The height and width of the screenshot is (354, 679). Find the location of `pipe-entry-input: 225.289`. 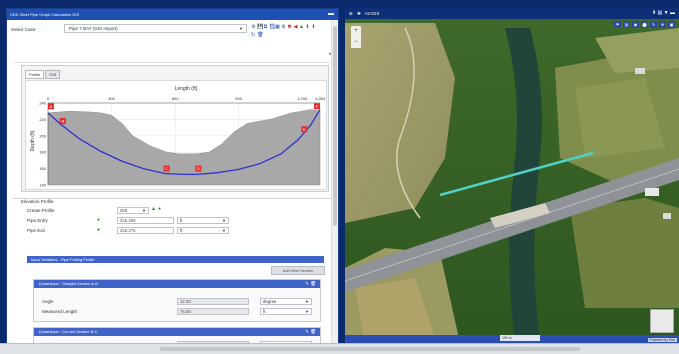

pipe-entry-input: 225.289 is located at coordinates (145, 220).